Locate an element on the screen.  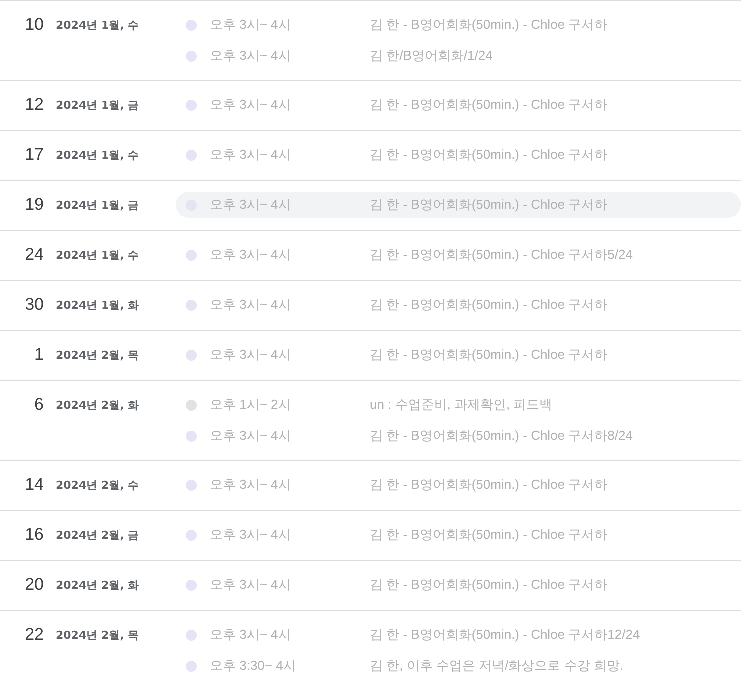
day-number: 20 is located at coordinates (28, 585).